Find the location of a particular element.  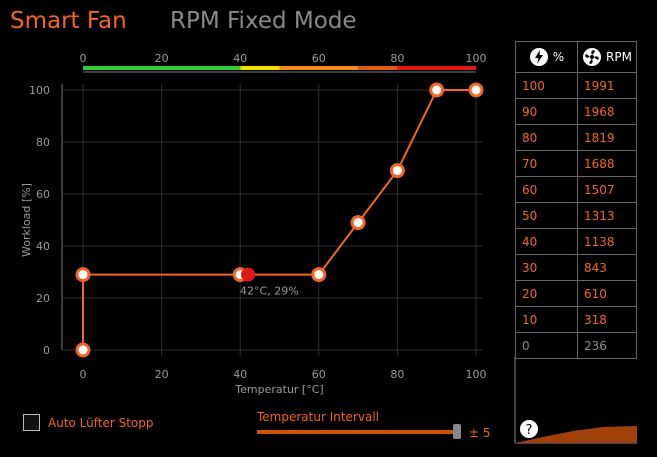

top-scale-tick-label: 100 is located at coordinates (476, 58).